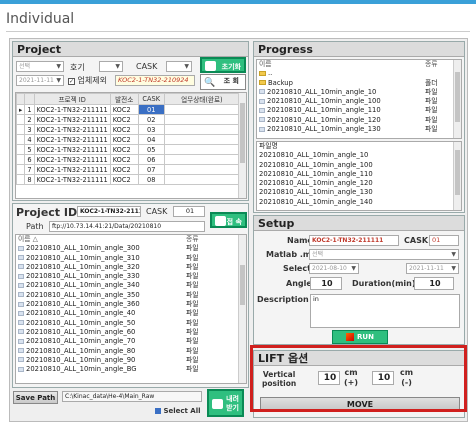  Describe the element at coordinates (83, 304) in the screenshot. I see `file-name: 20210810_ALL_10min_angle_360` at that location.